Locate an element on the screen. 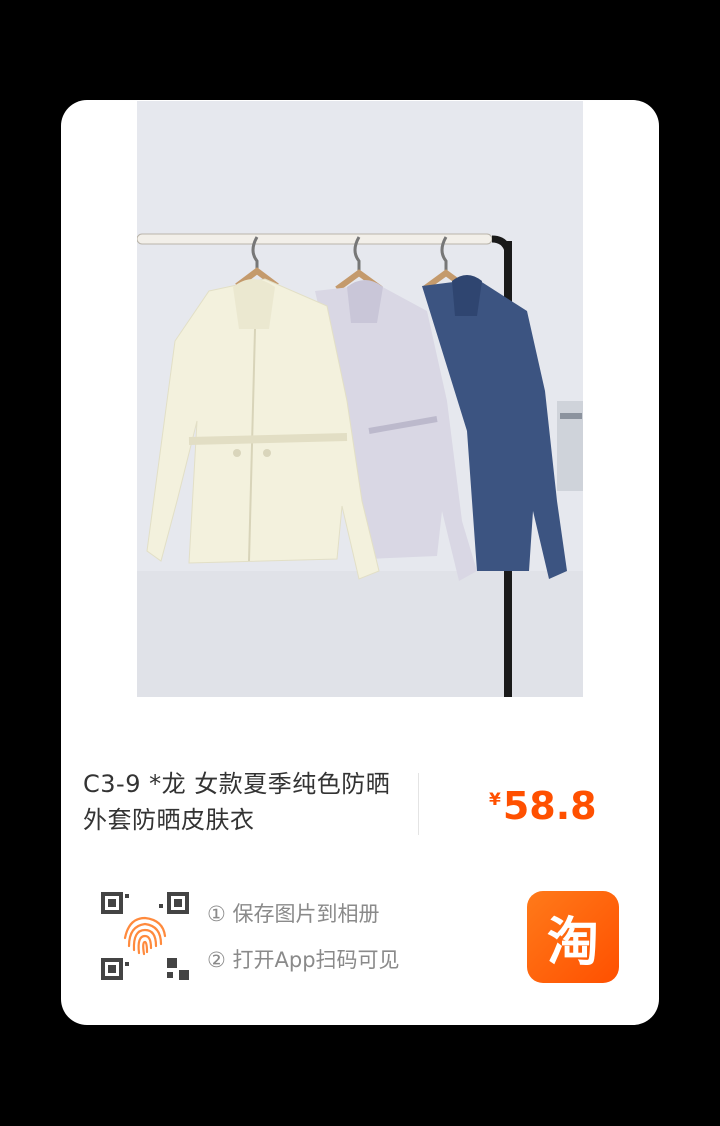  product-title: C3-9 *龙 女款夏季纯色防晒外套防晒皮肤衣 is located at coordinates (237, 802).